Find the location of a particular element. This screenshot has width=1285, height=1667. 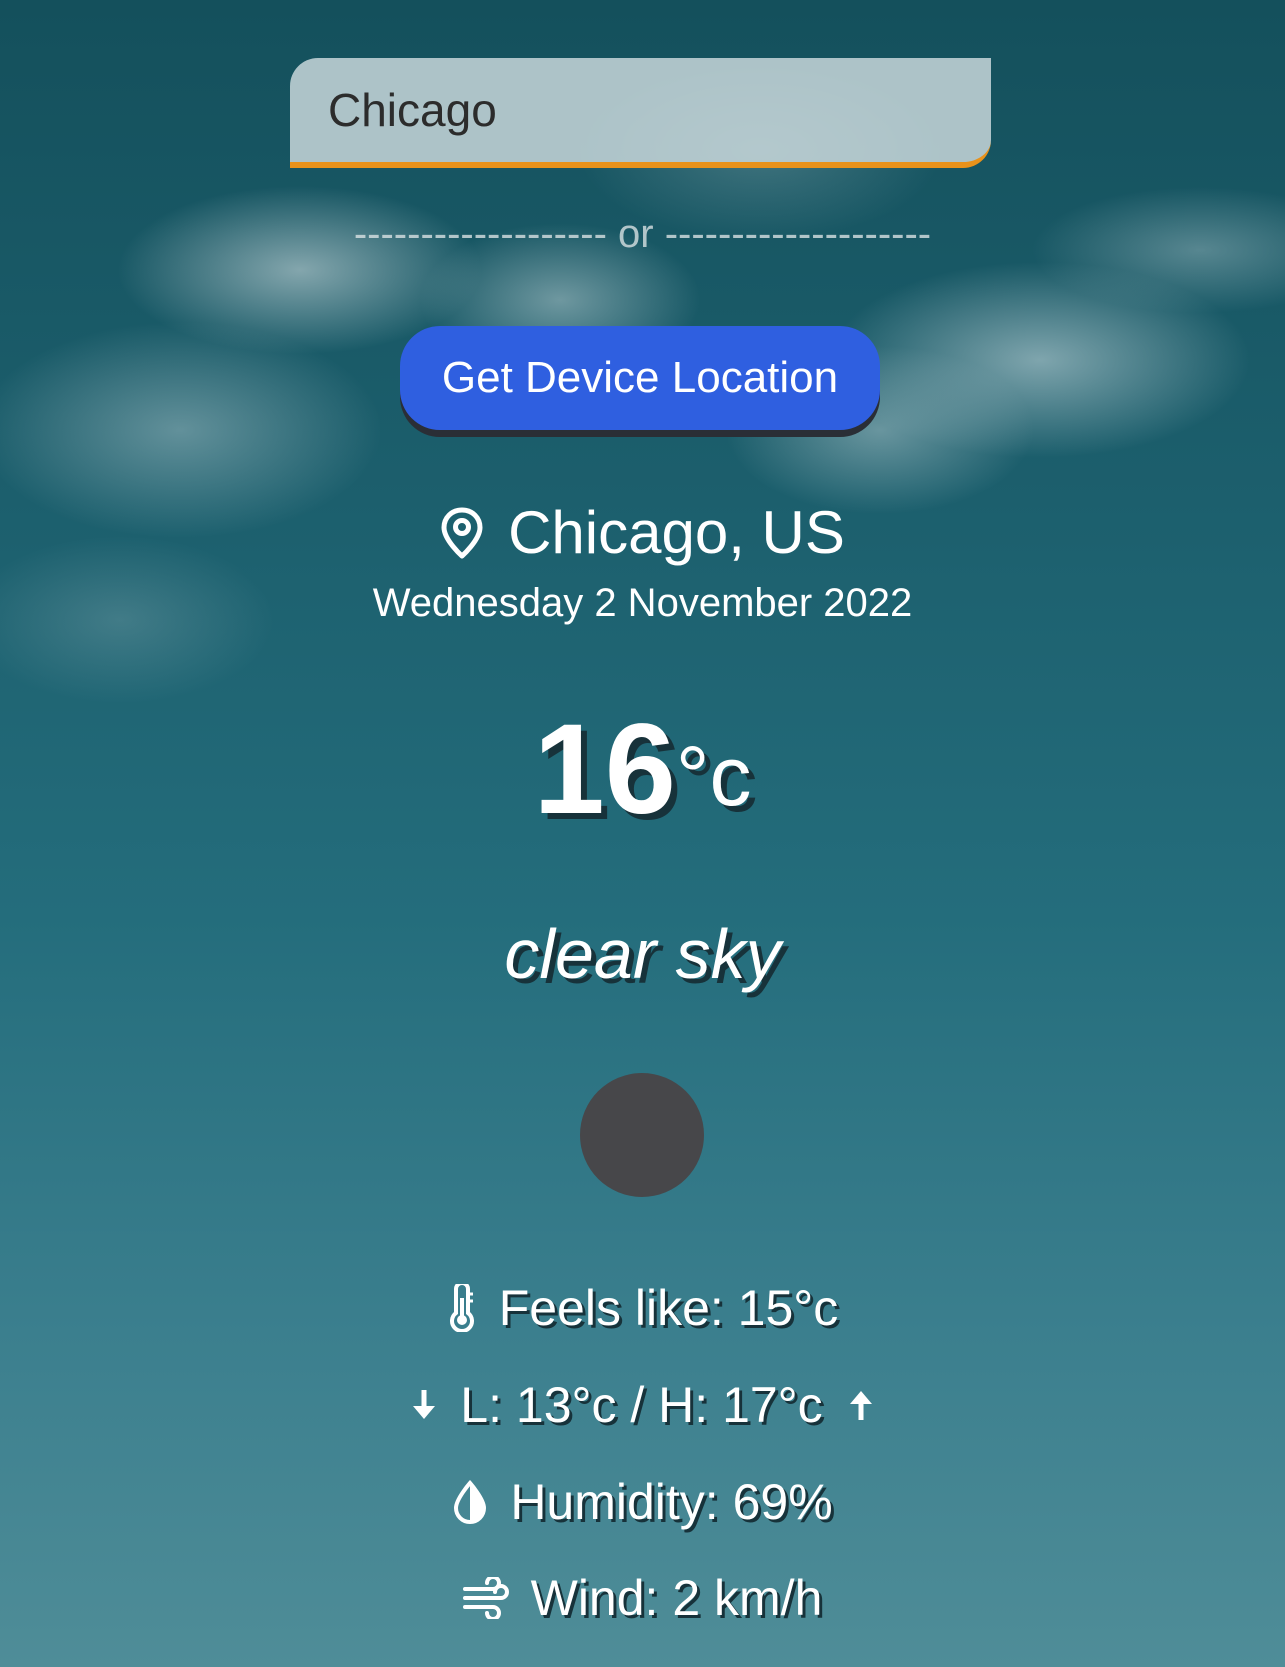

wind-icon is located at coordinates (485, 1598).